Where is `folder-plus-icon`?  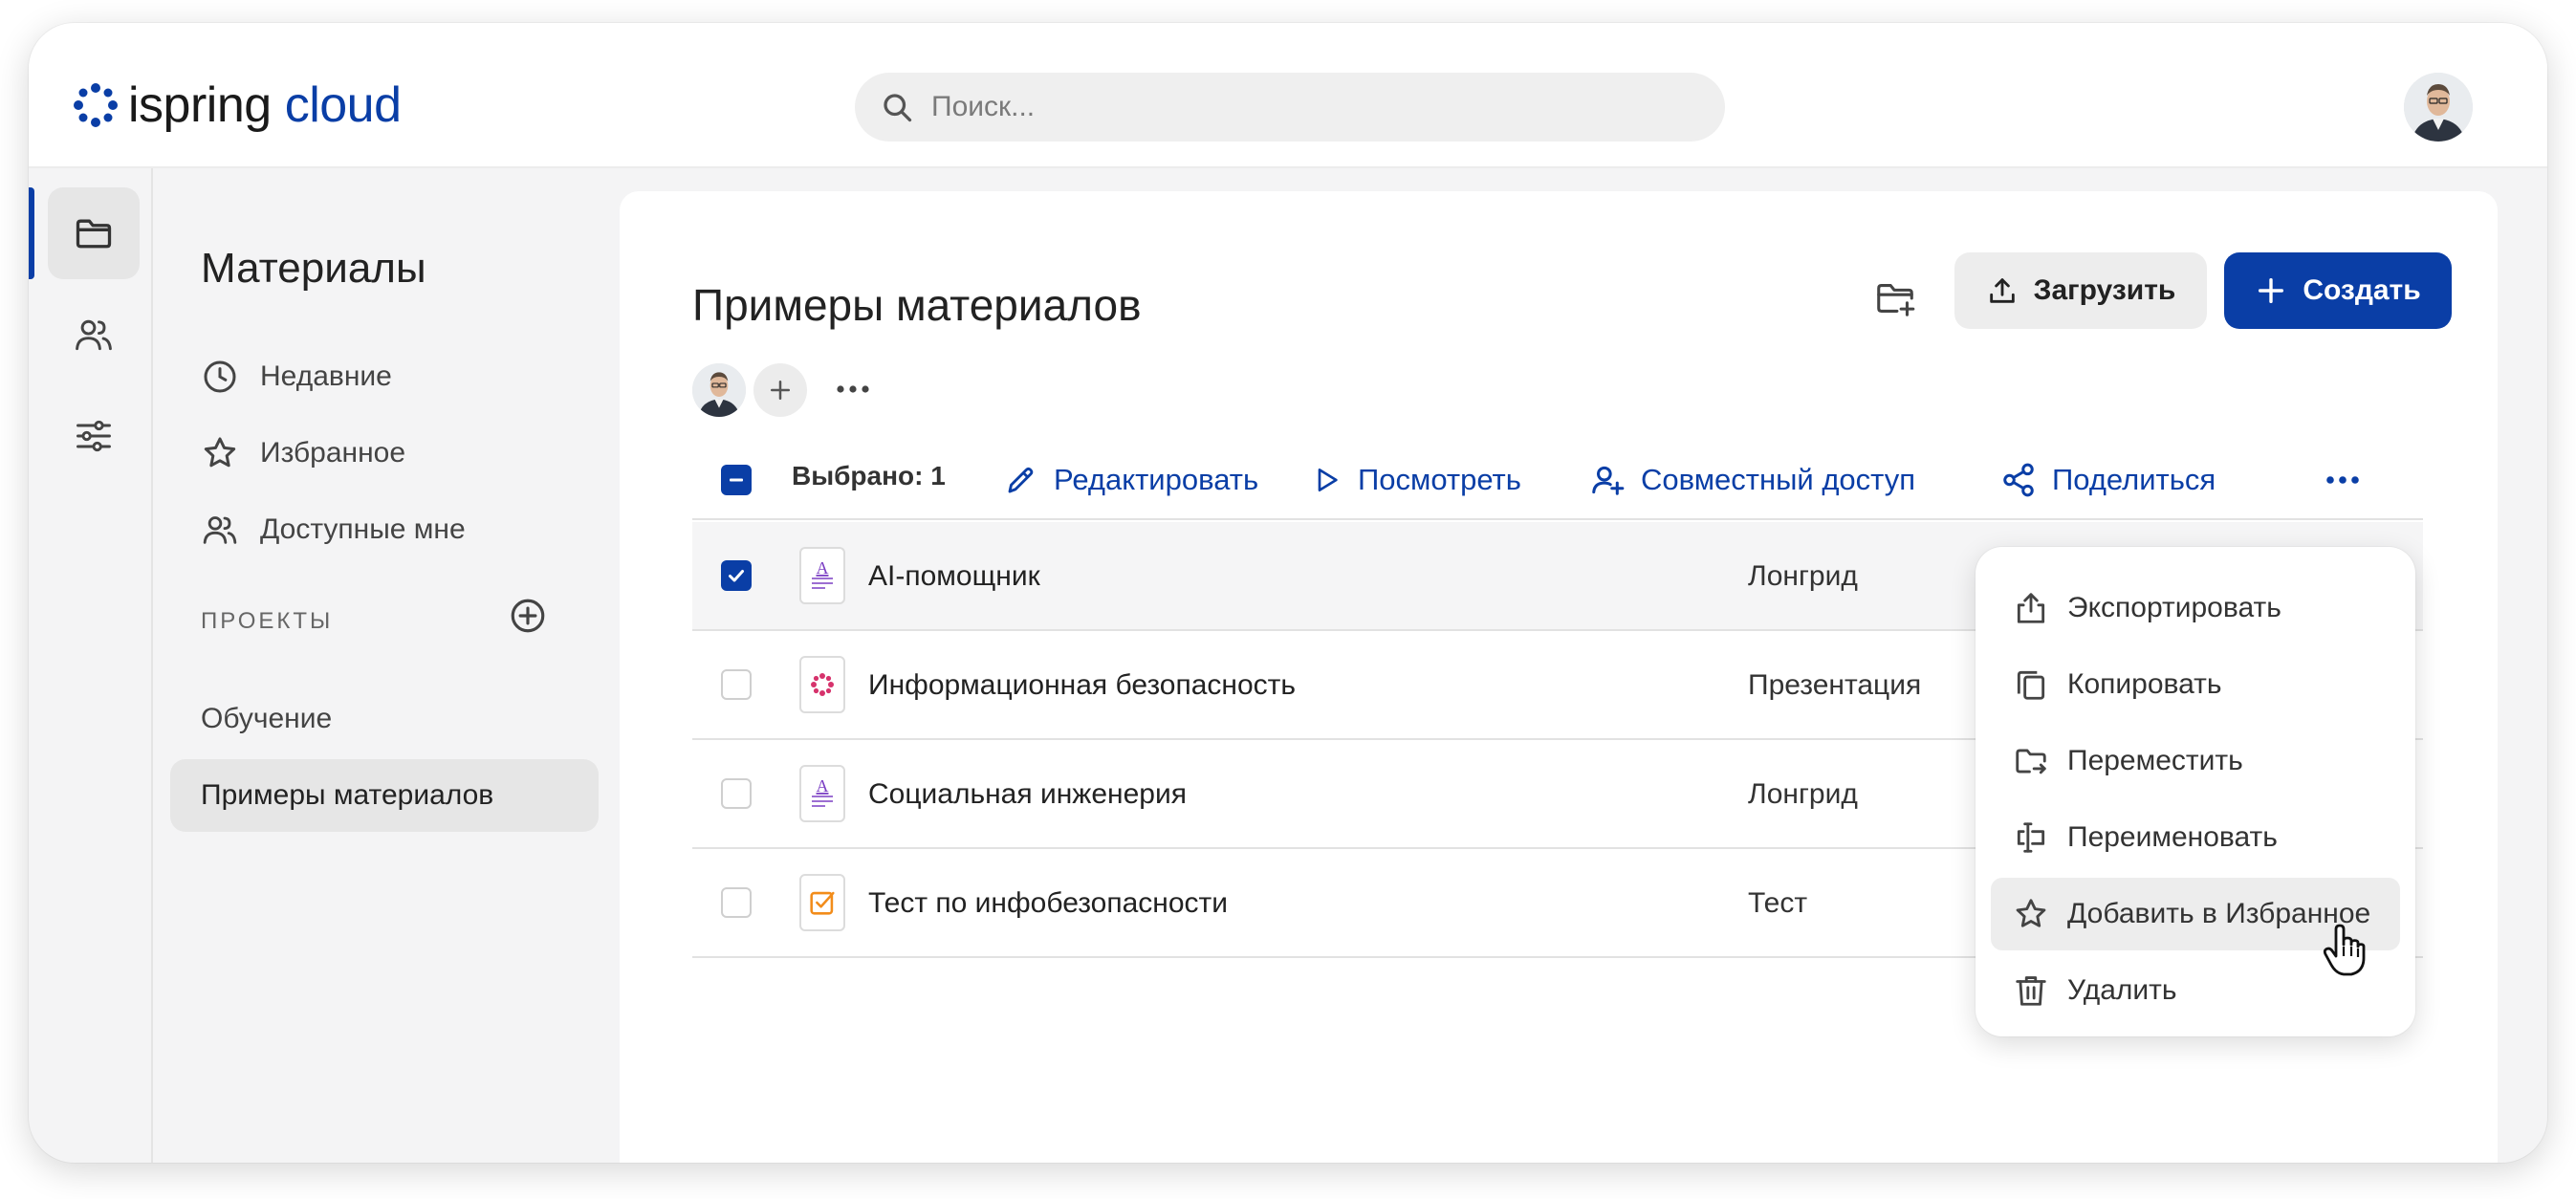
folder-plus-icon is located at coordinates (1896, 300).